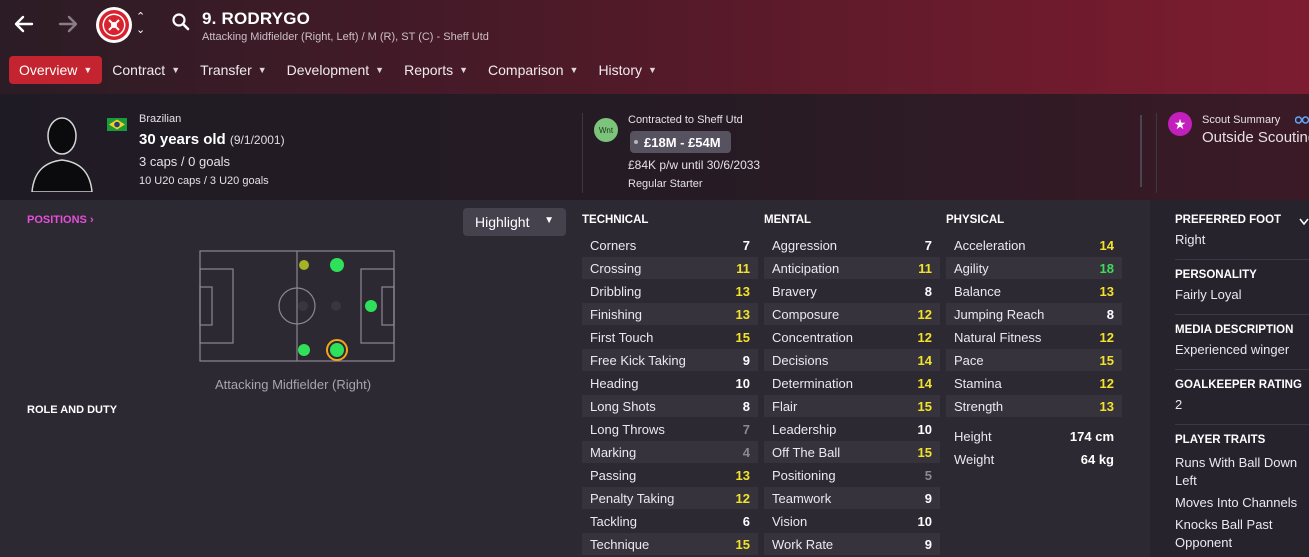 The image size is (1309, 557). Describe the element at coordinates (56, 70) in the screenshot. I see `tab-overview: Overview ▼` at that location.